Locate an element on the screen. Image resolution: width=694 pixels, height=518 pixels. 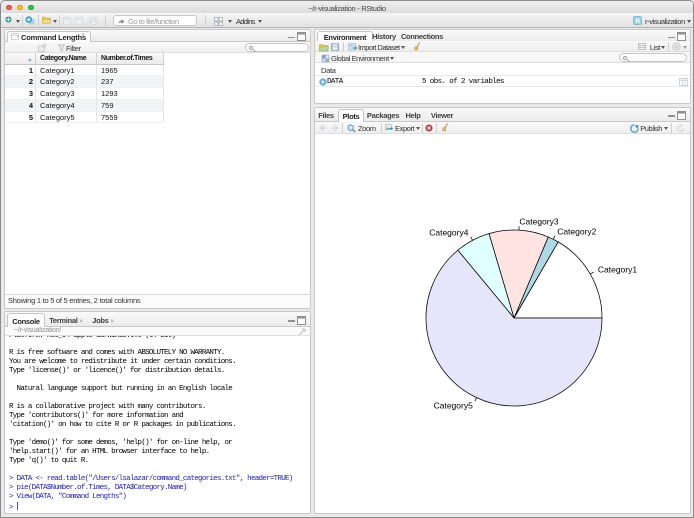
svg-text: Category5 is located at coordinates (453, 406).